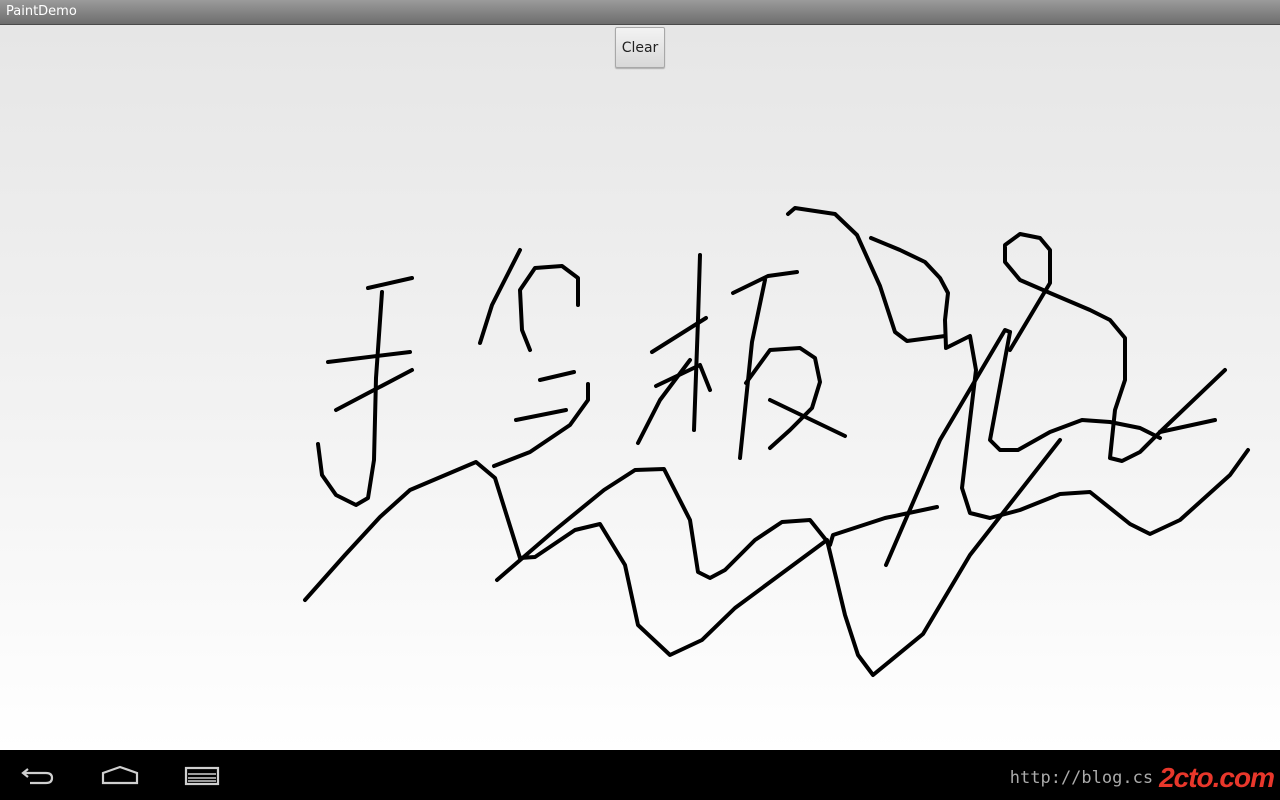 This screenshot has height=800, width=1280. What do you see at coordinates (640, 12) in the screenshot?
I see `title-bar: PaintDemo` at bounding box center [640, 12].